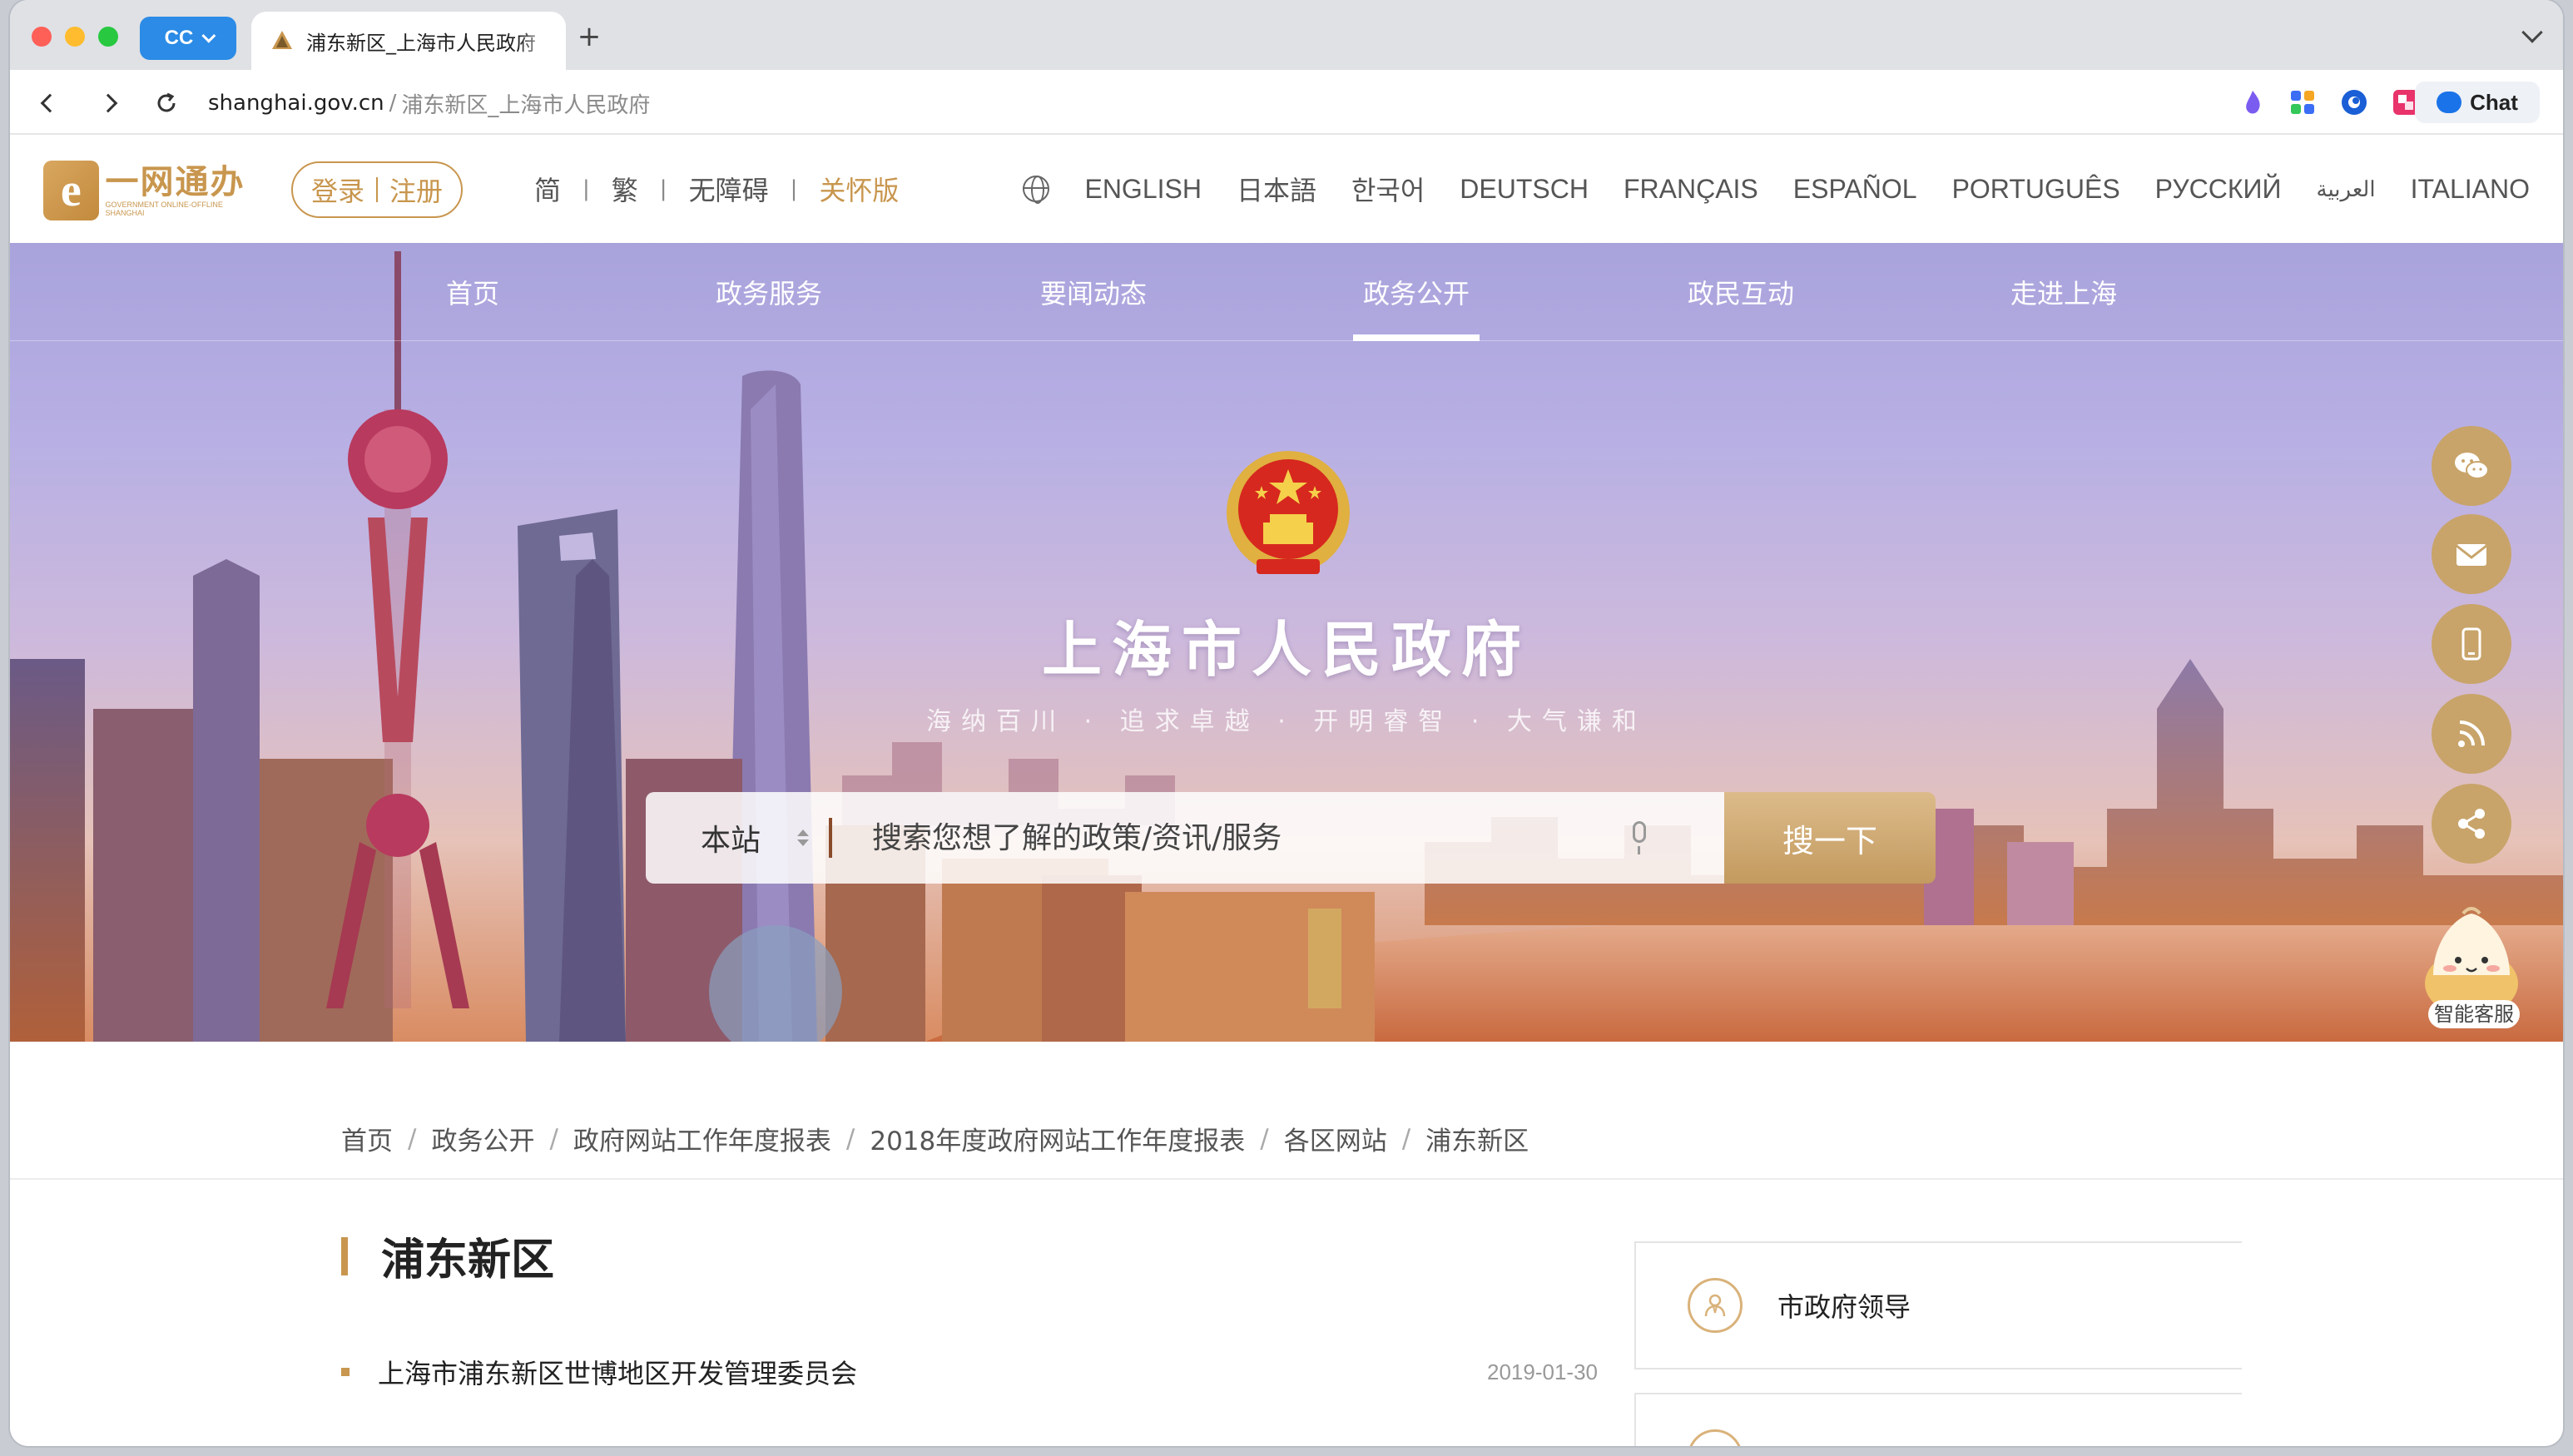  I want to click on share-button, so click(2471, 824).